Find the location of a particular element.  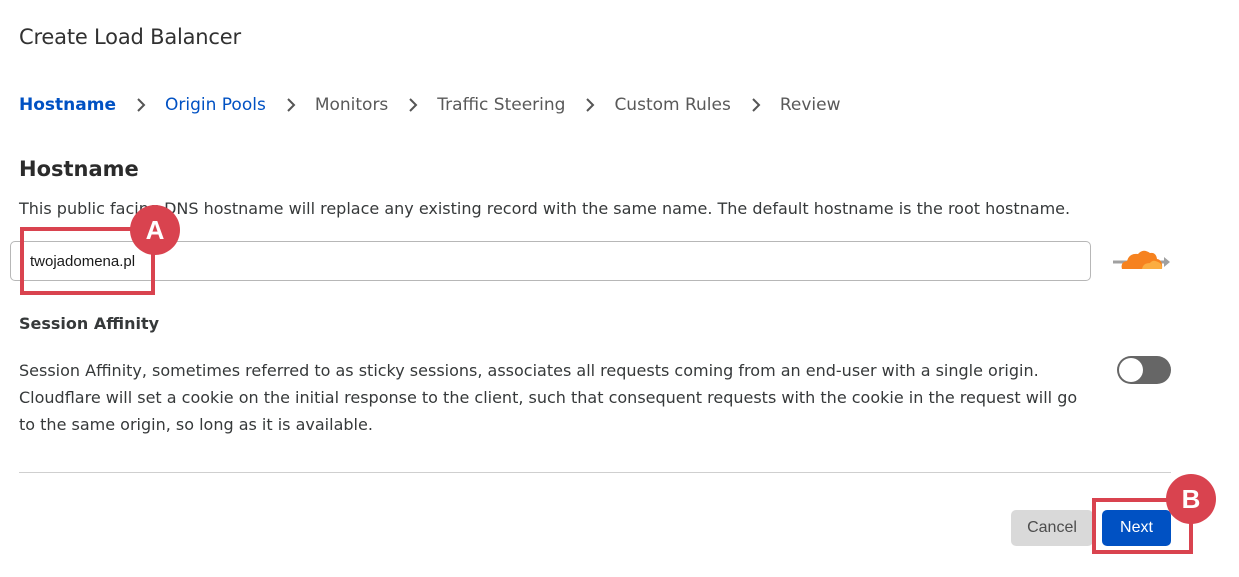

cloudflare-proxy-icon is located at coordinates (1141, 262).